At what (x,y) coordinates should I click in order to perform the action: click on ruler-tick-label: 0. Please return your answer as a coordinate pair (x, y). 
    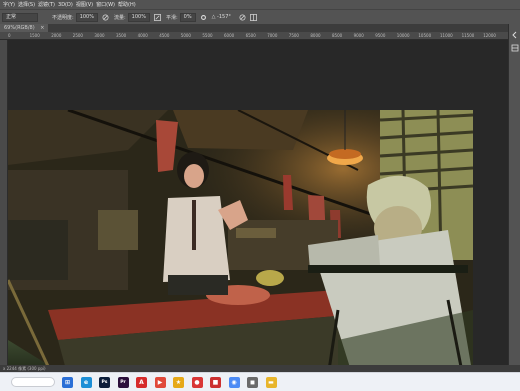
    Looking at the image, I should click on (9, 35).